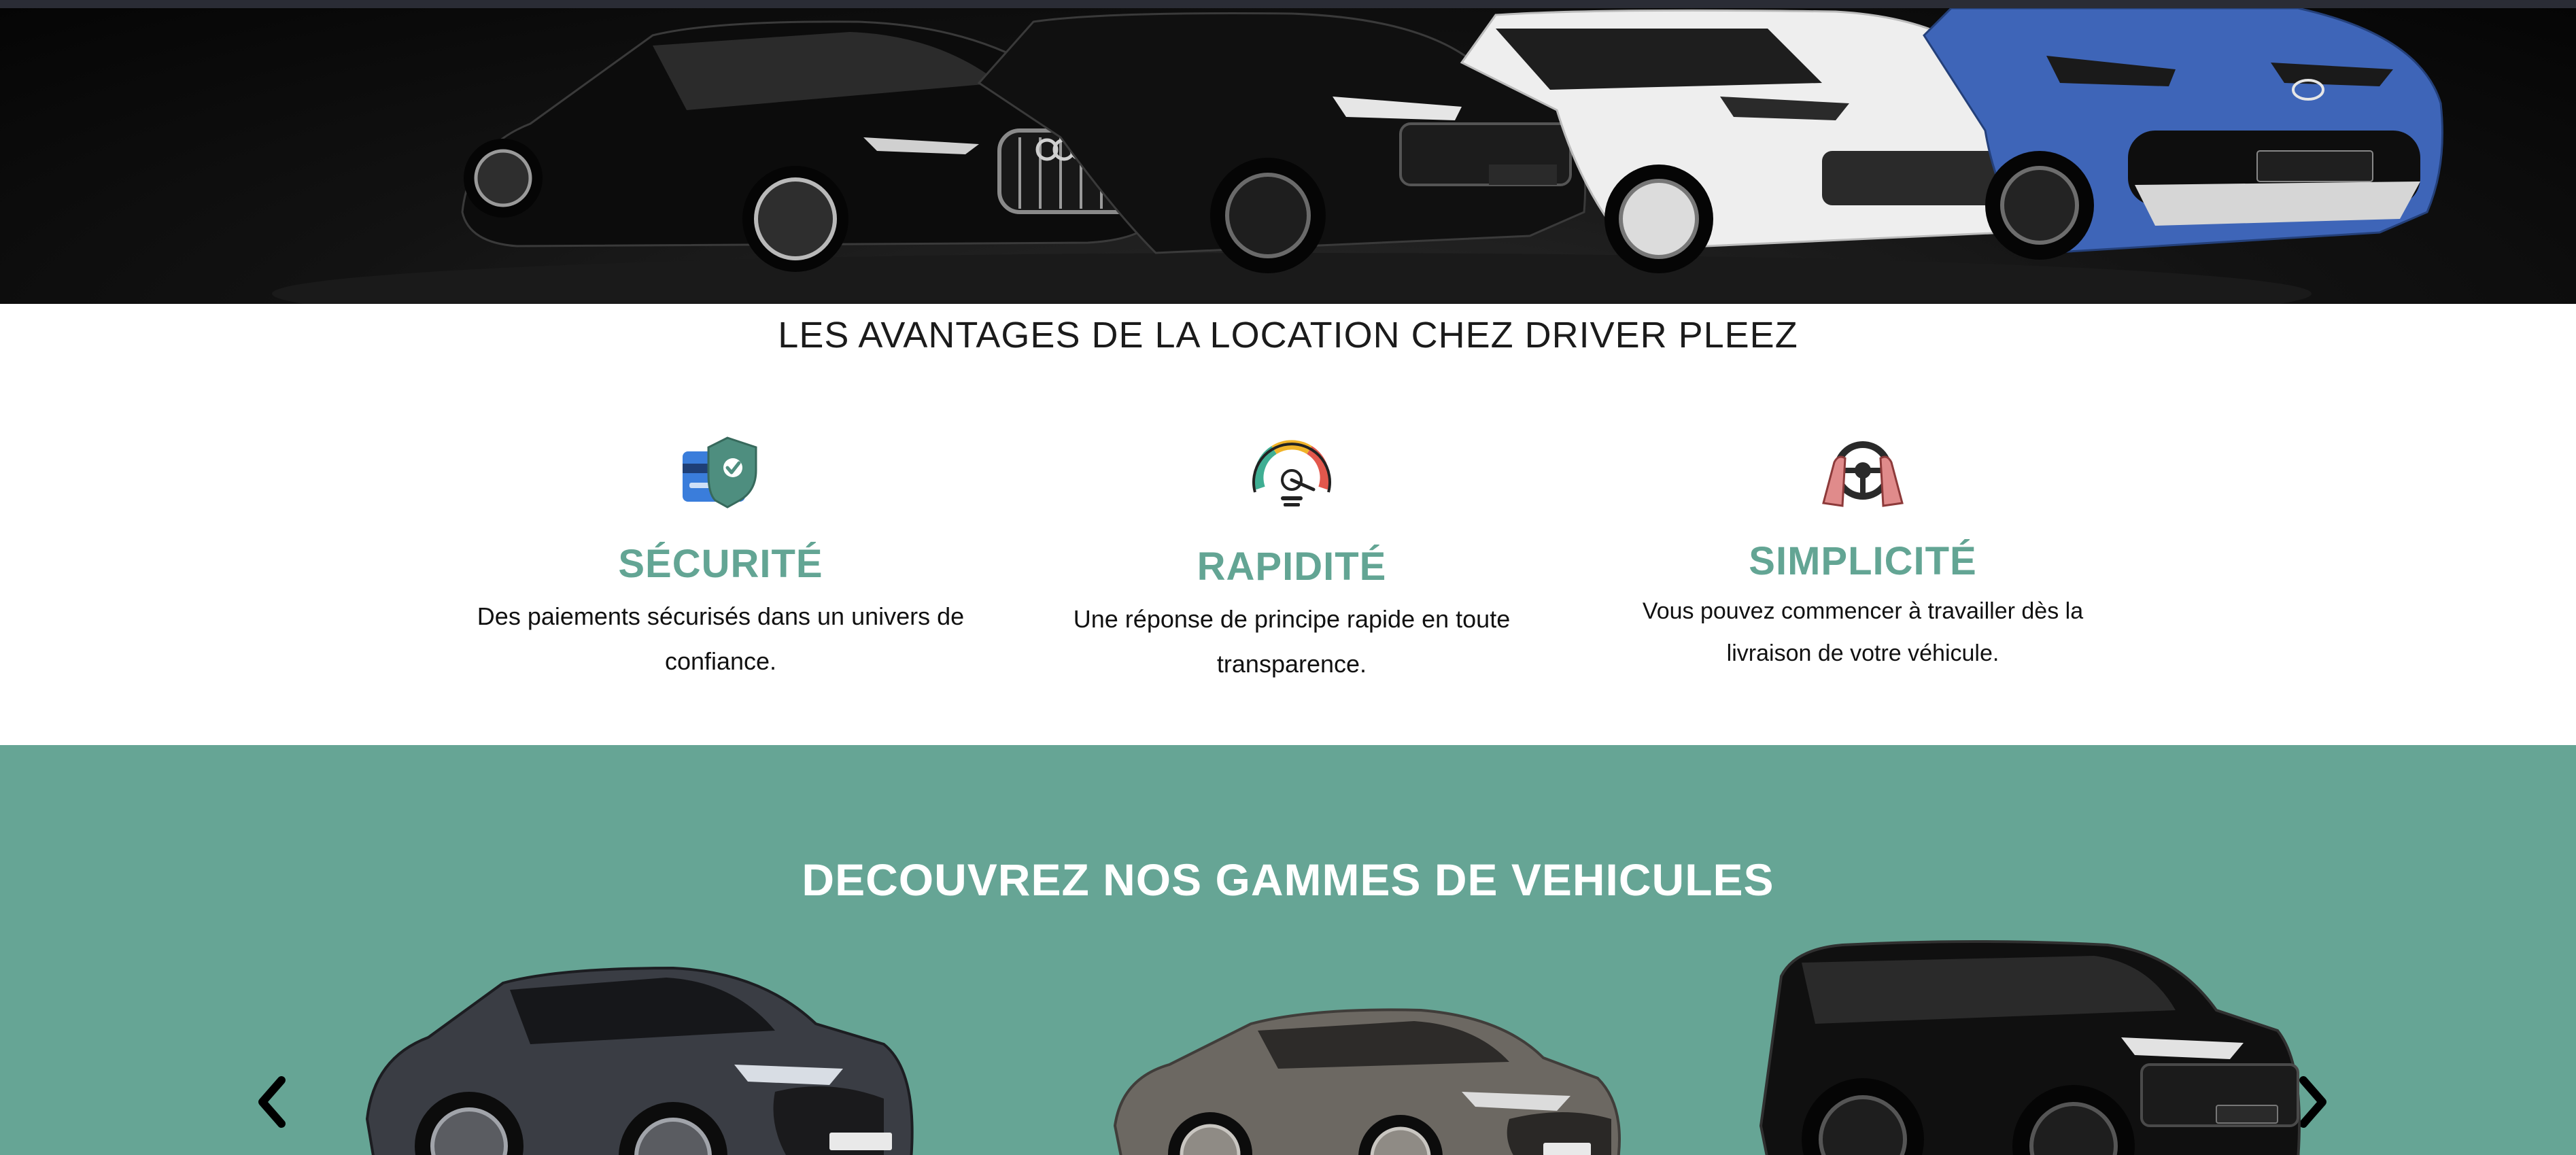  What do you see at coordinates (1288, 4) in the screenshot?
I see `top-bar` at bounding box center [1288, 4].